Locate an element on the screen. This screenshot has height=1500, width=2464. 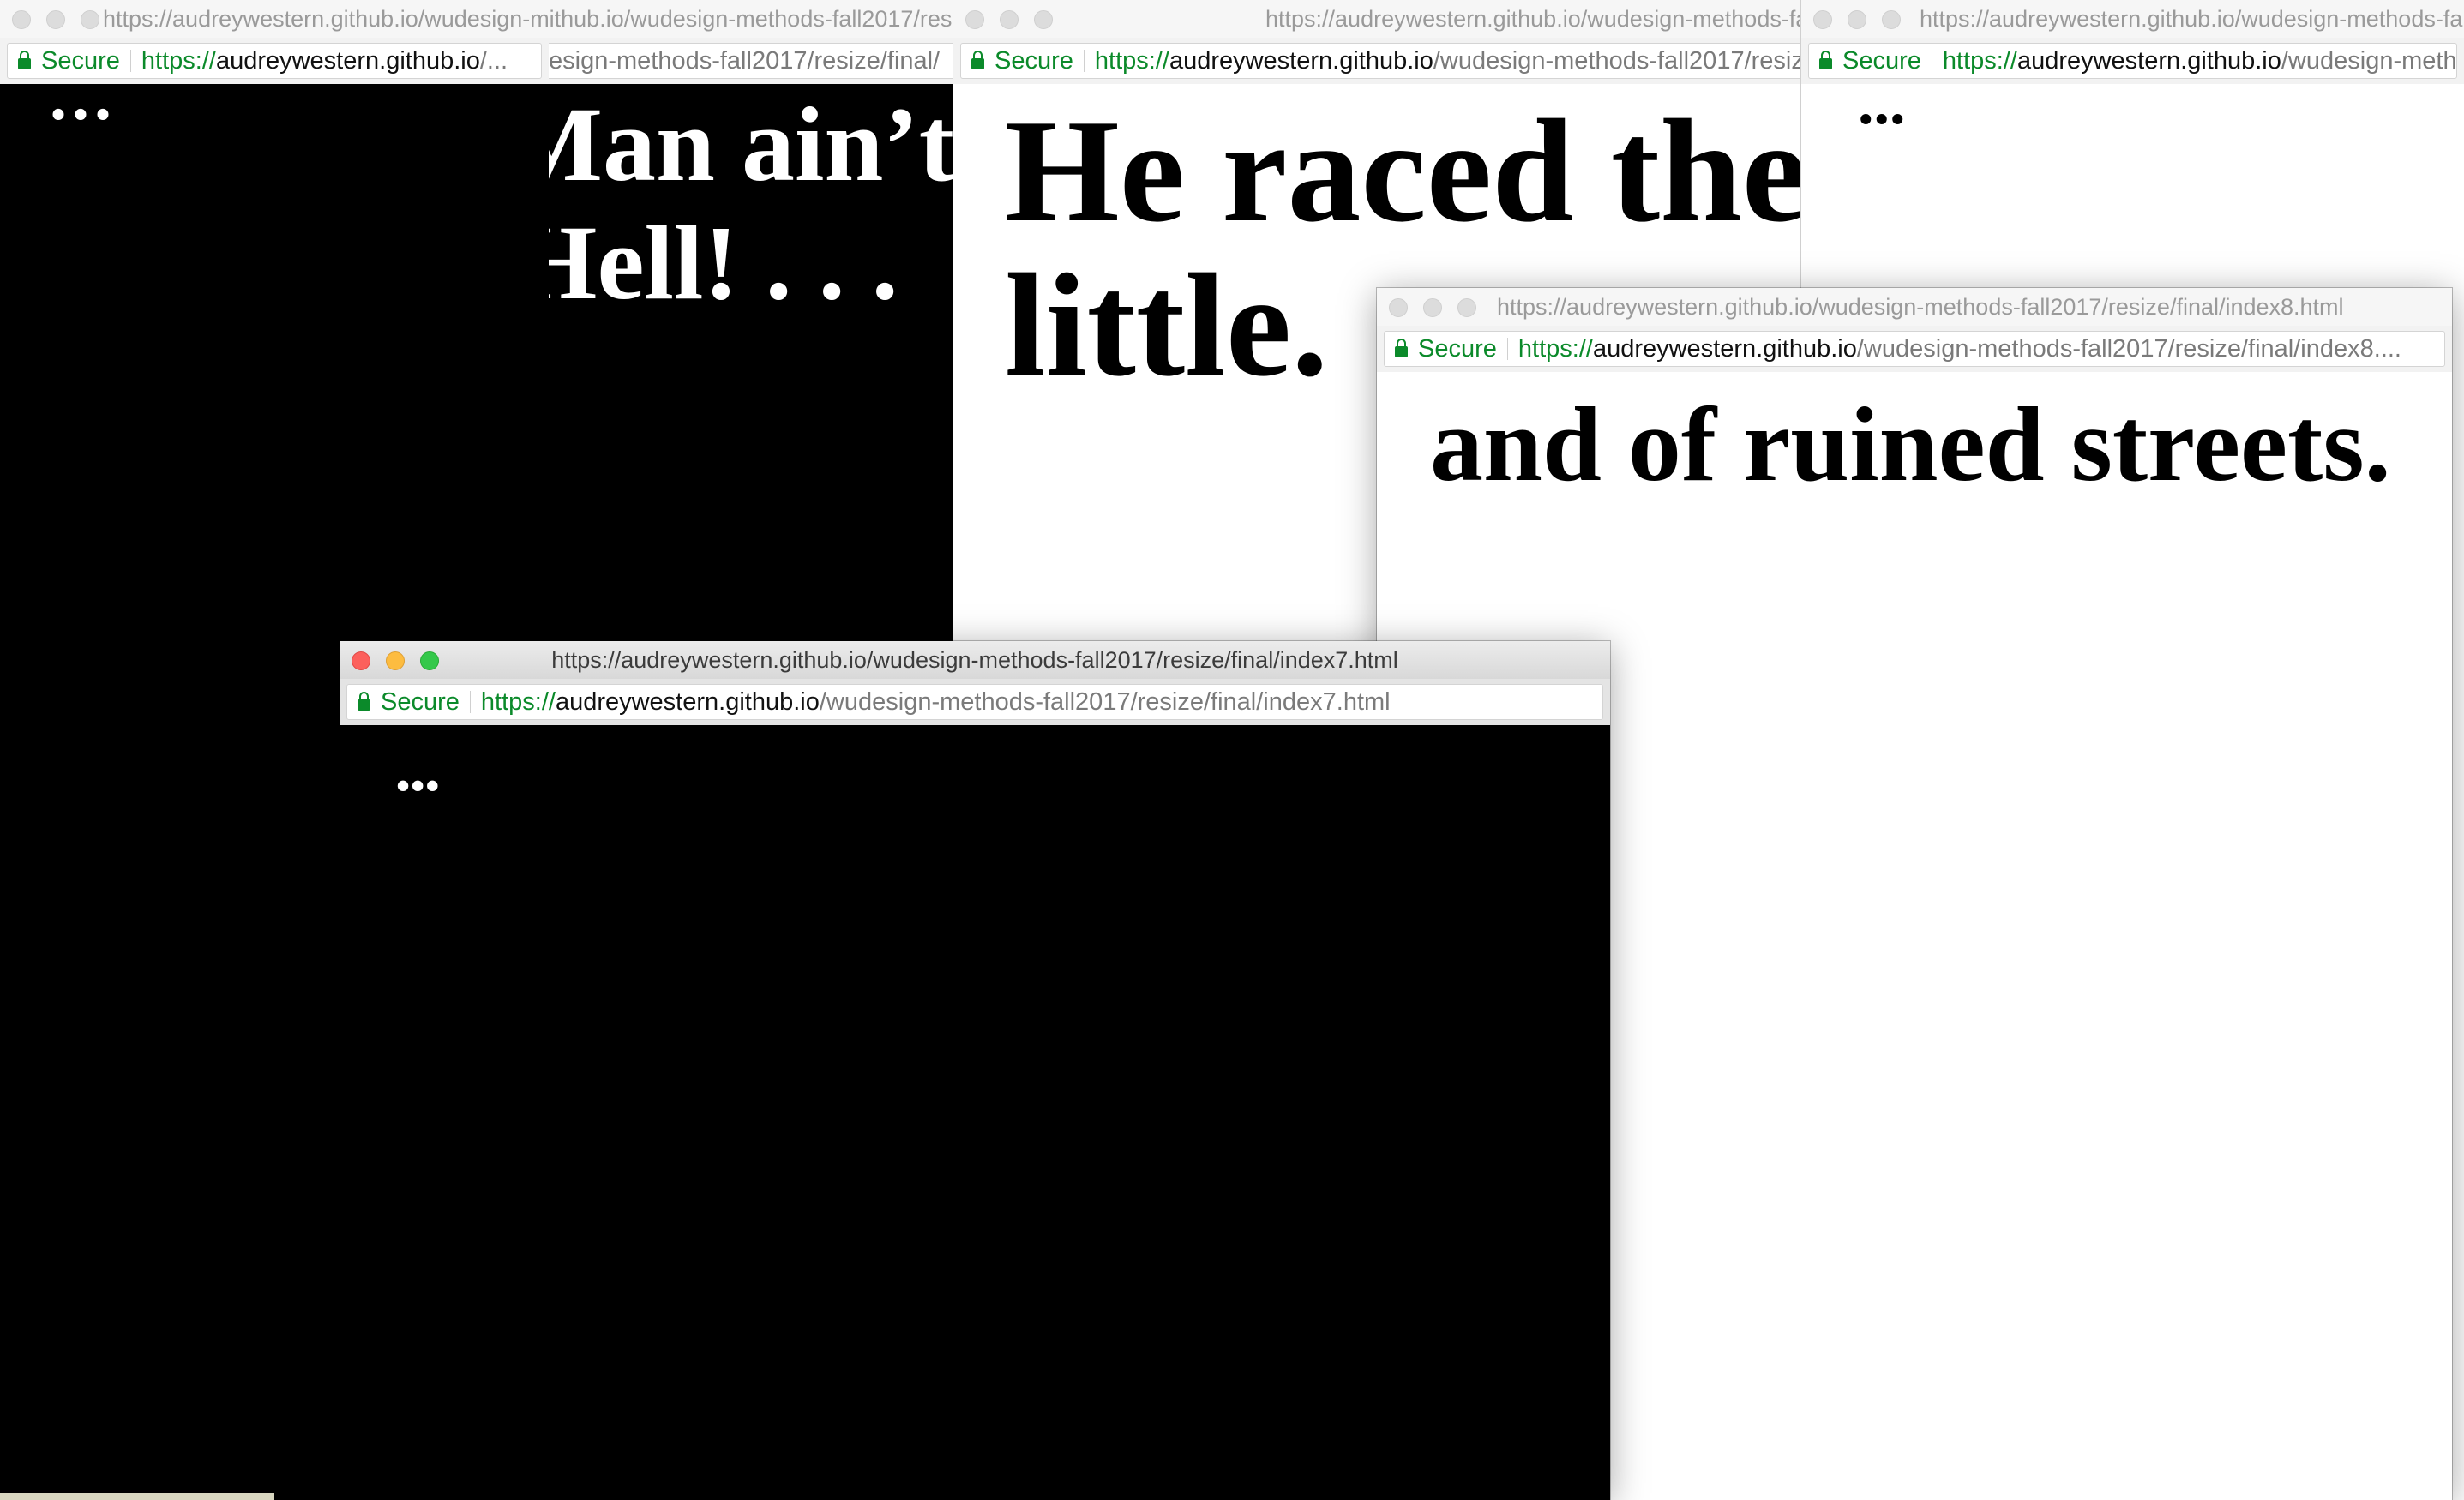
page-text: ••• is located at coordinates (418, 785).